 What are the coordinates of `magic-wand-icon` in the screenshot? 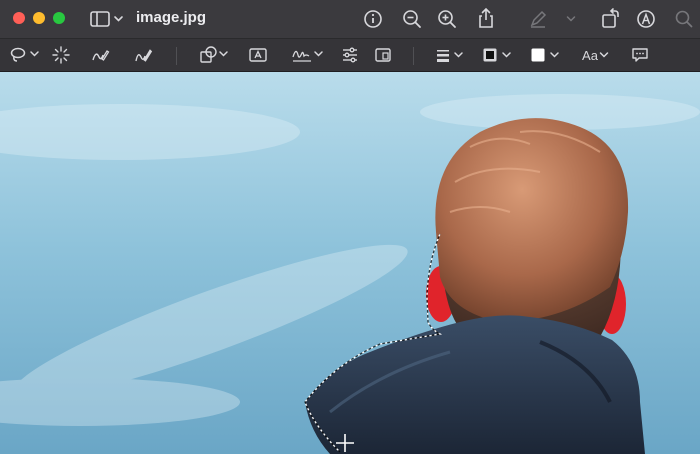 It's located at (61, 55).